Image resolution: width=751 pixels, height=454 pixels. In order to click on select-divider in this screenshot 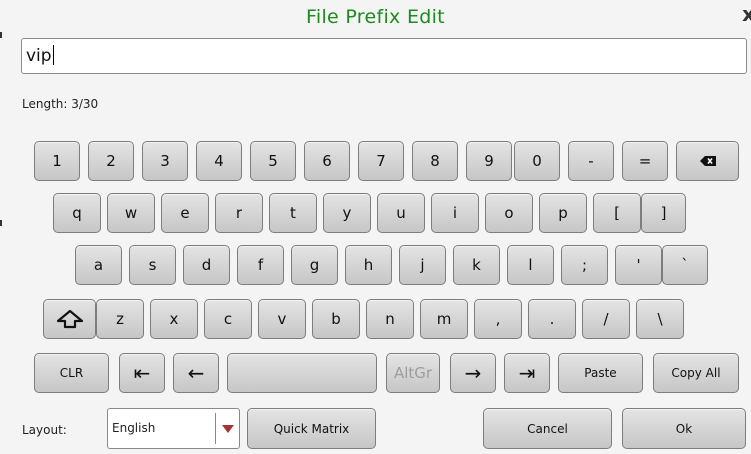, I will do `click(215, 428)`.